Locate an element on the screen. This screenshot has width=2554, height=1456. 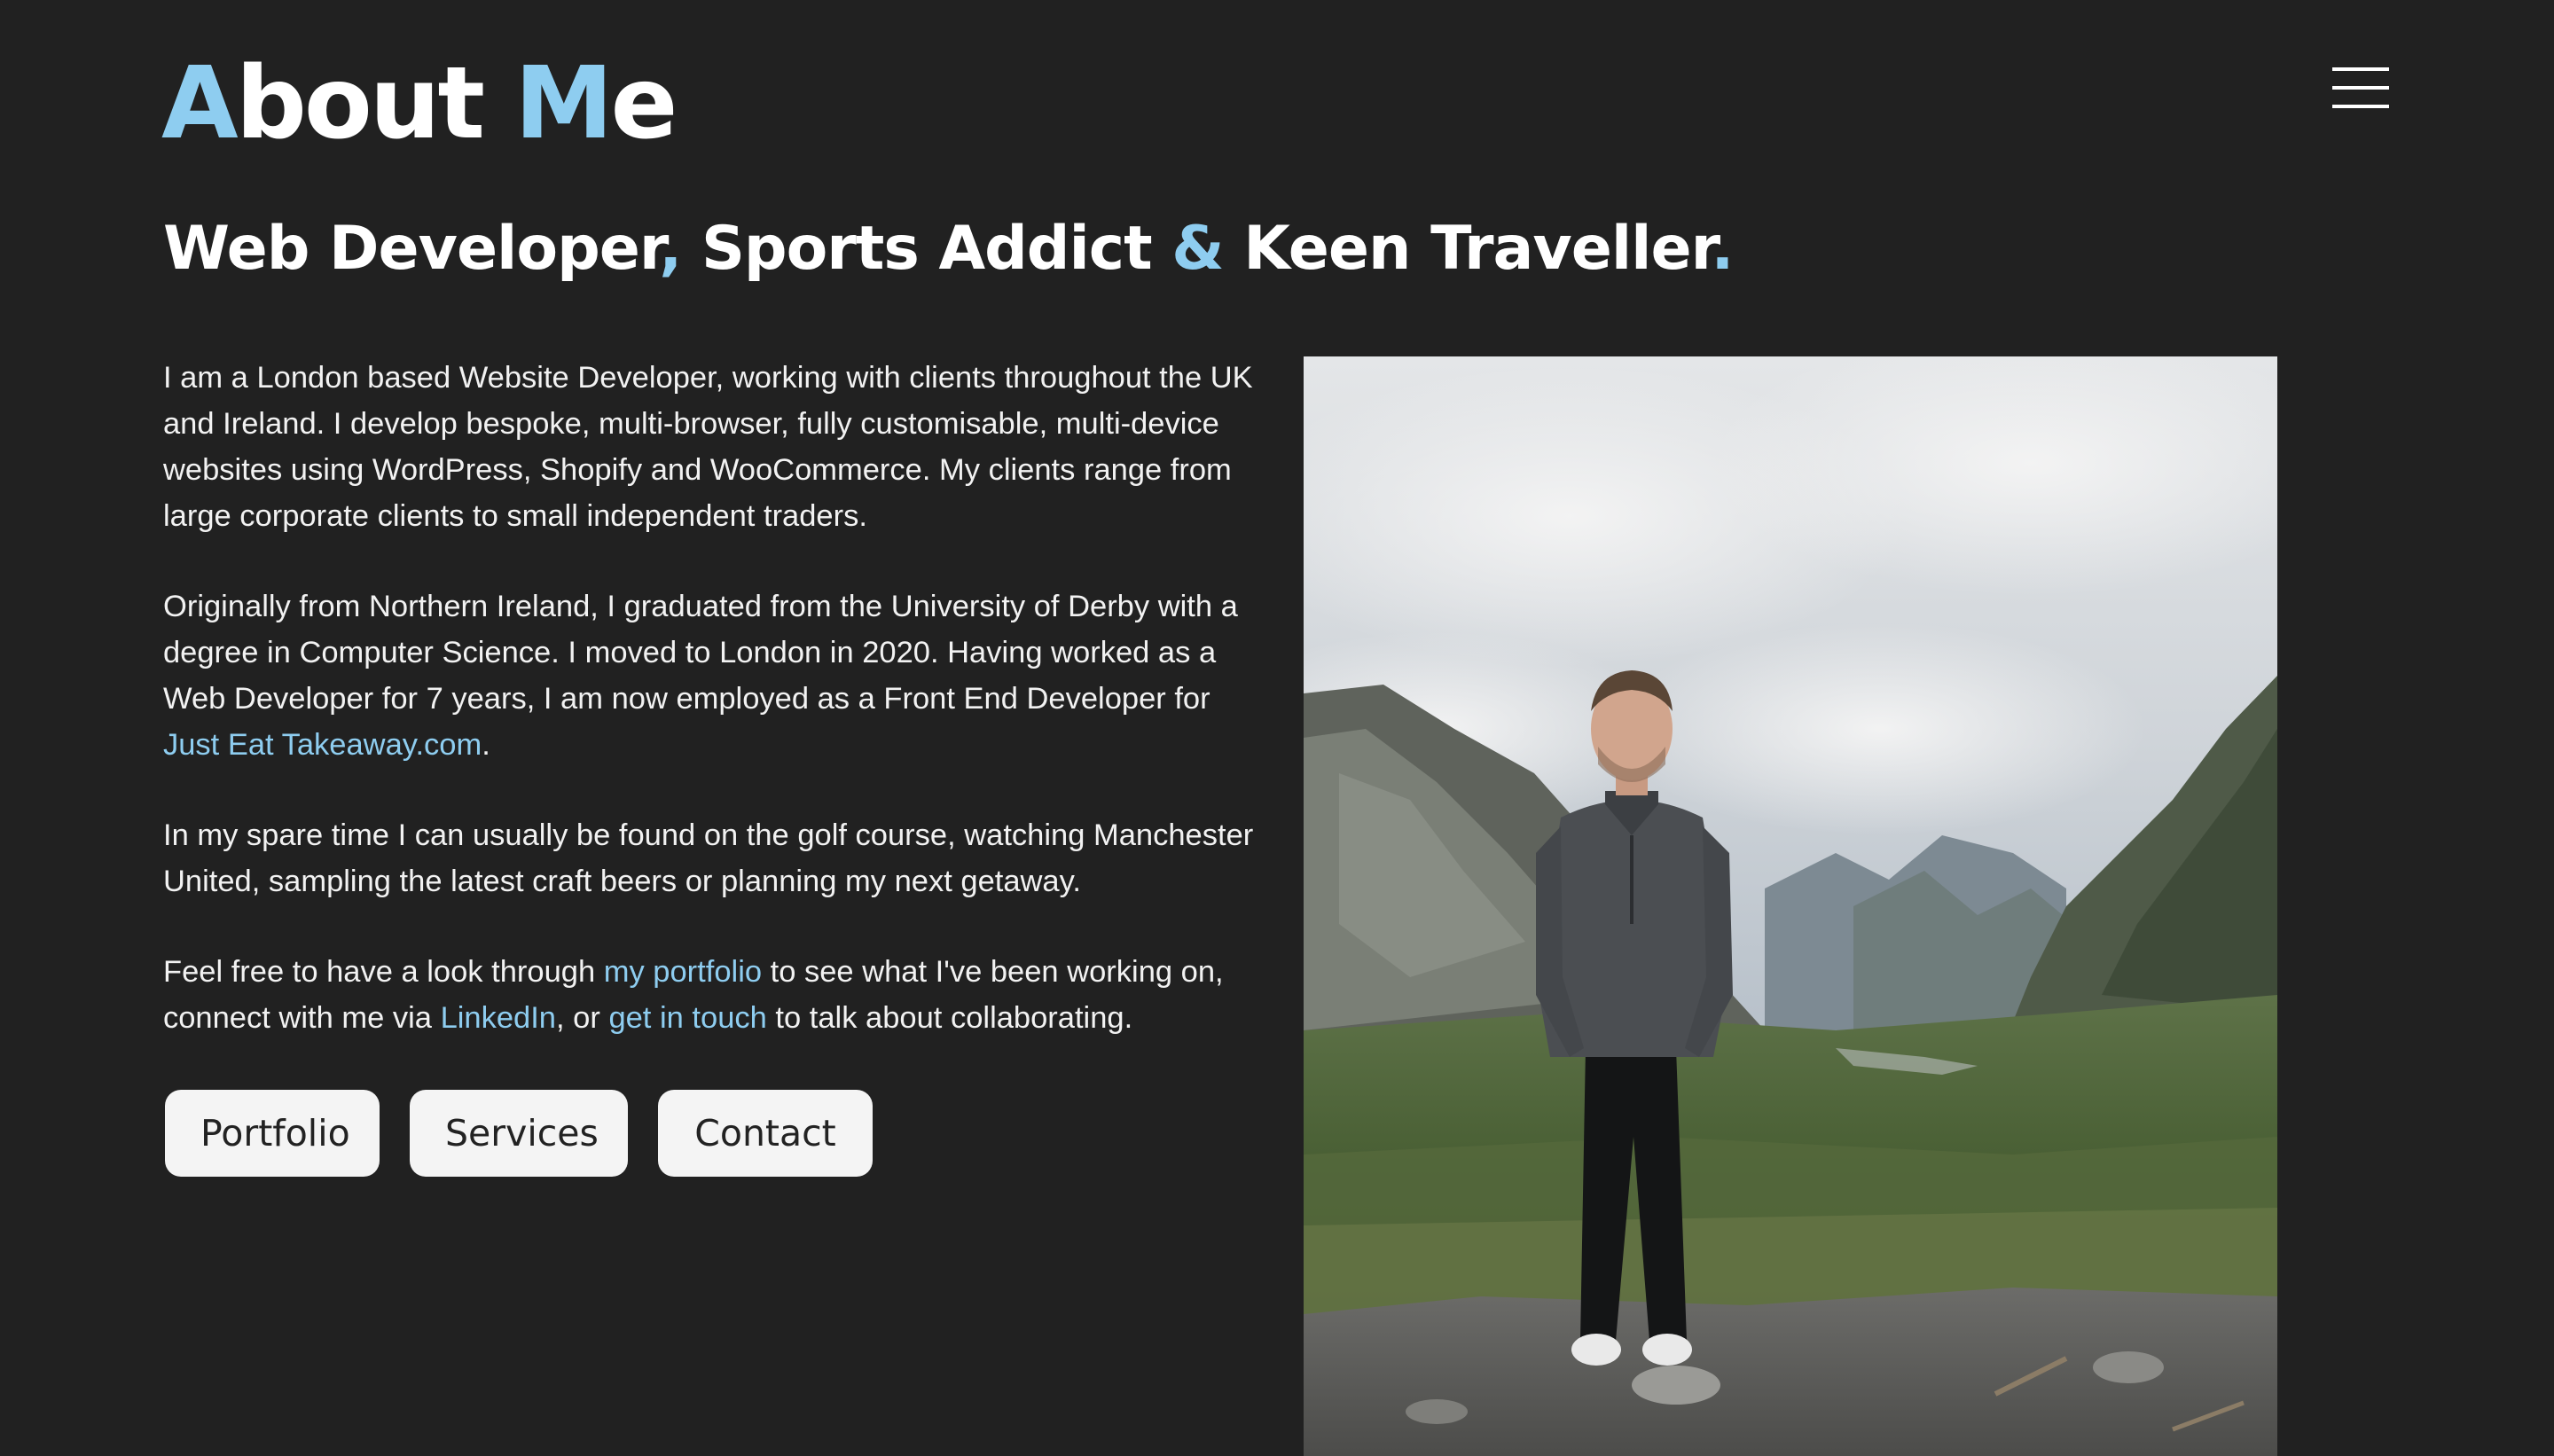
get-in-touch-link: get in touch is located at coordinates (687, 1018).